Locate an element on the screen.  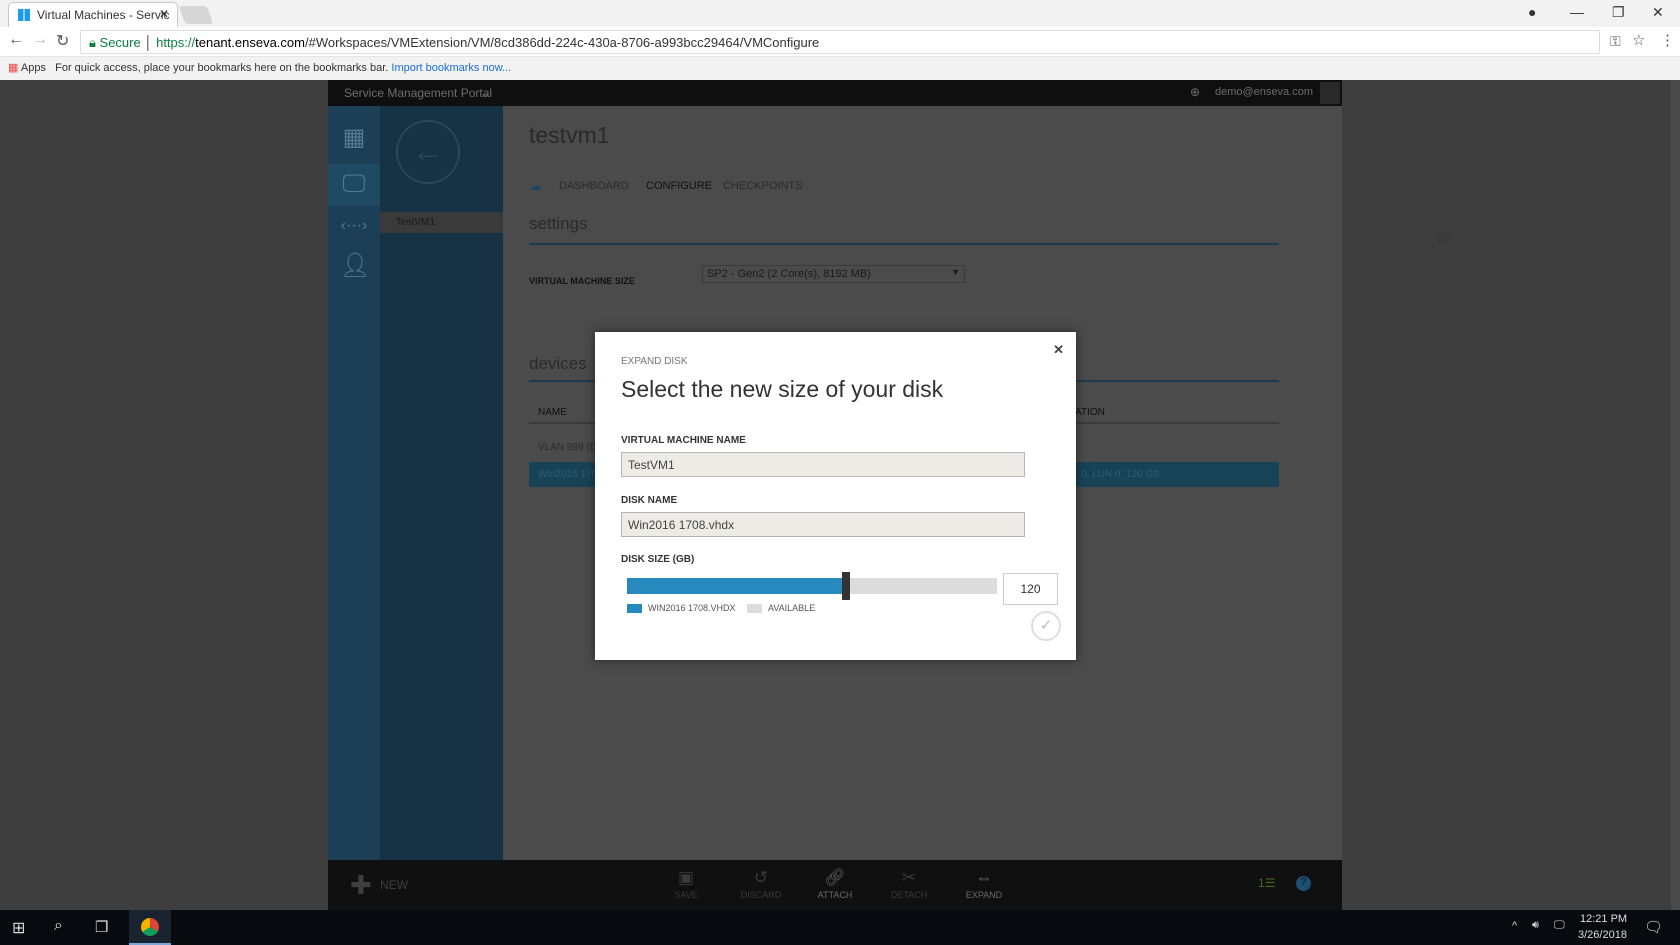
forward-icon: → is located at coordinates (40, 40).